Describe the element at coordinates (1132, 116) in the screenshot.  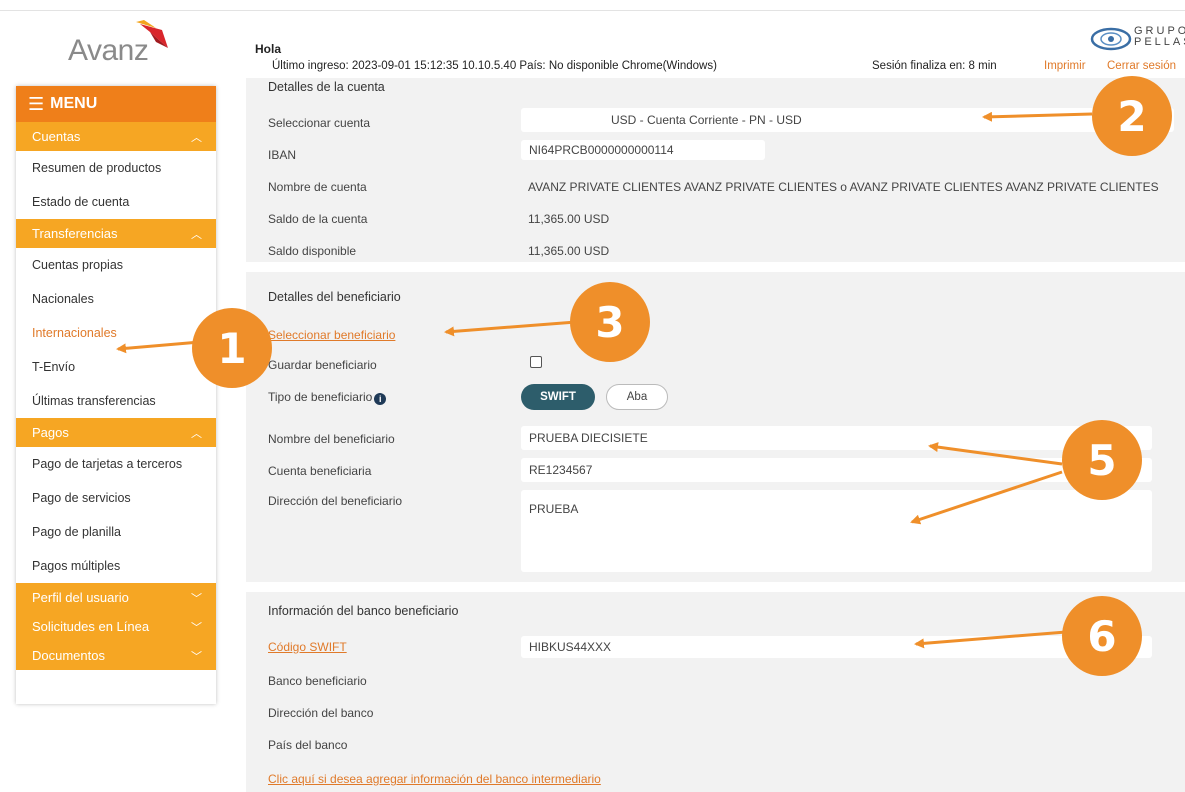
I see `annotation-badge-2: 2` at that location.